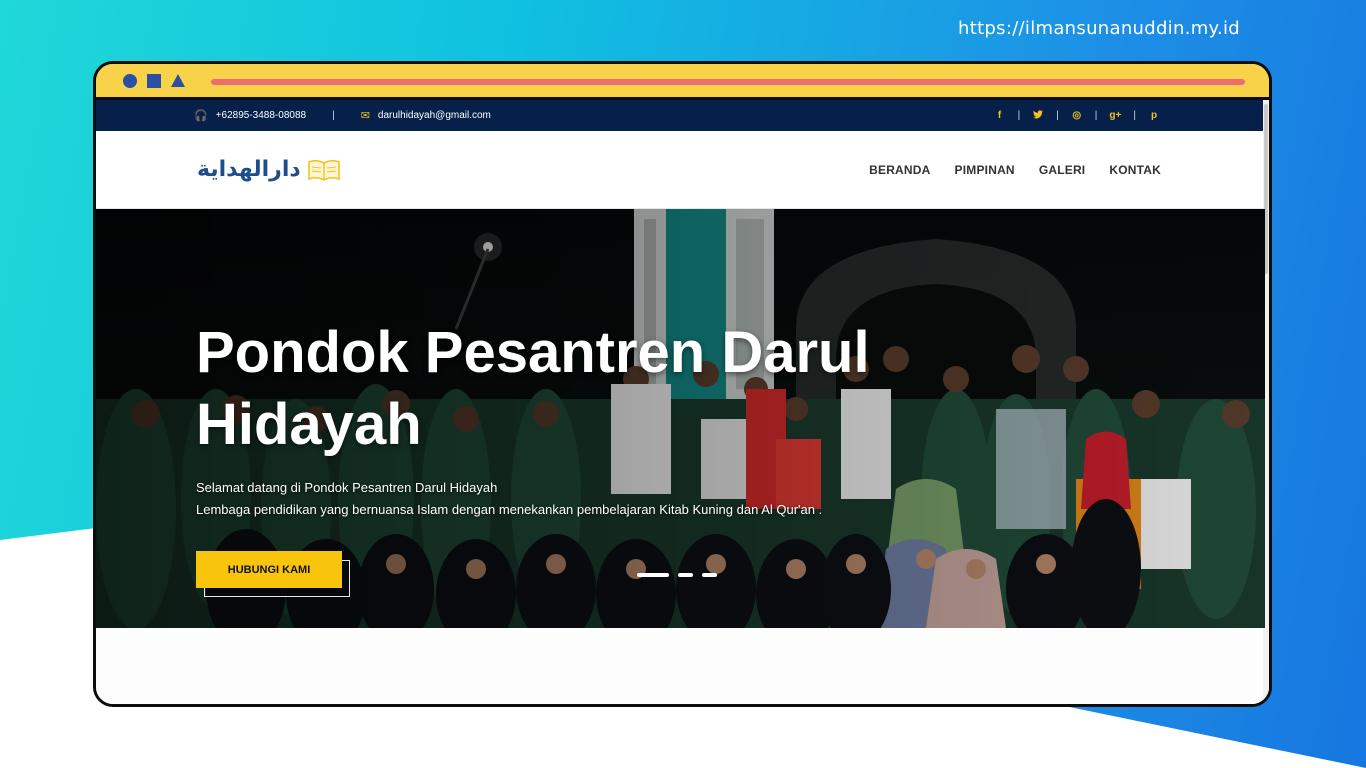 The image size is (1366, 768). What do you see at coordinates (365, 116) in the screenshot?
I see `envelope-icon: ✉` at bounding box center [365, 116].